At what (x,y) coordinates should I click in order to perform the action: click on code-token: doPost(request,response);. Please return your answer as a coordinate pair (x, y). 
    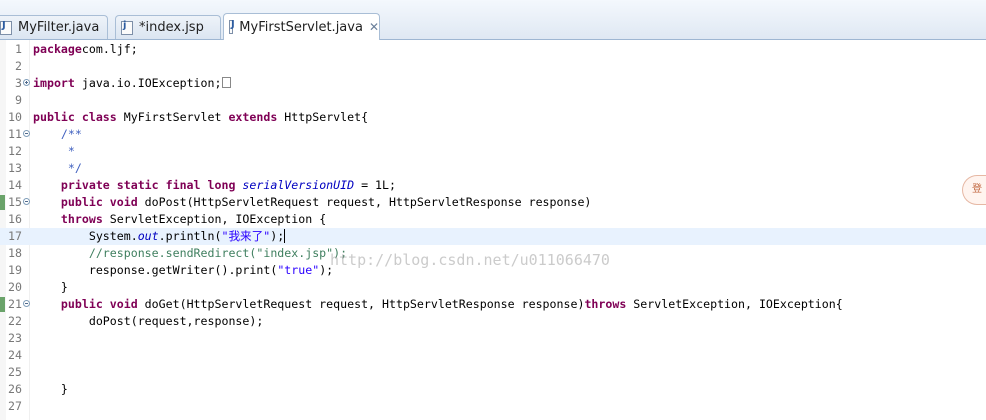
    Looking at the image, I should click on (148, 321).